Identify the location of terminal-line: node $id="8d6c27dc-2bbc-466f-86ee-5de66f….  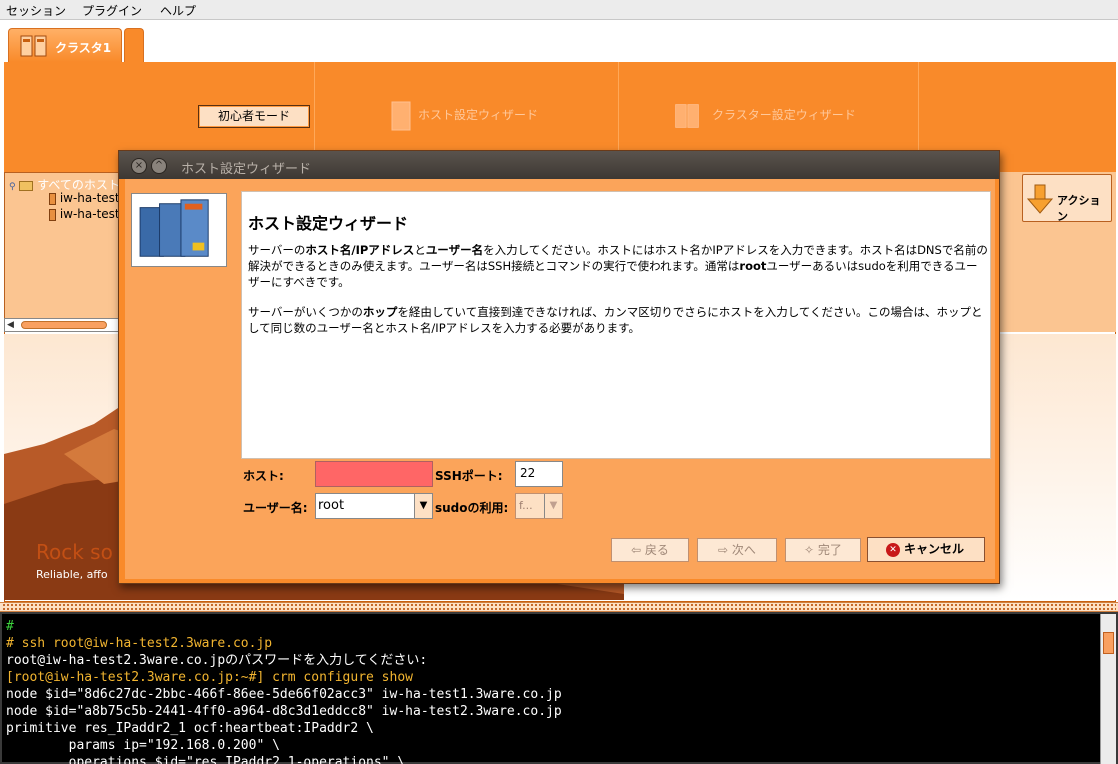
(284, 694).